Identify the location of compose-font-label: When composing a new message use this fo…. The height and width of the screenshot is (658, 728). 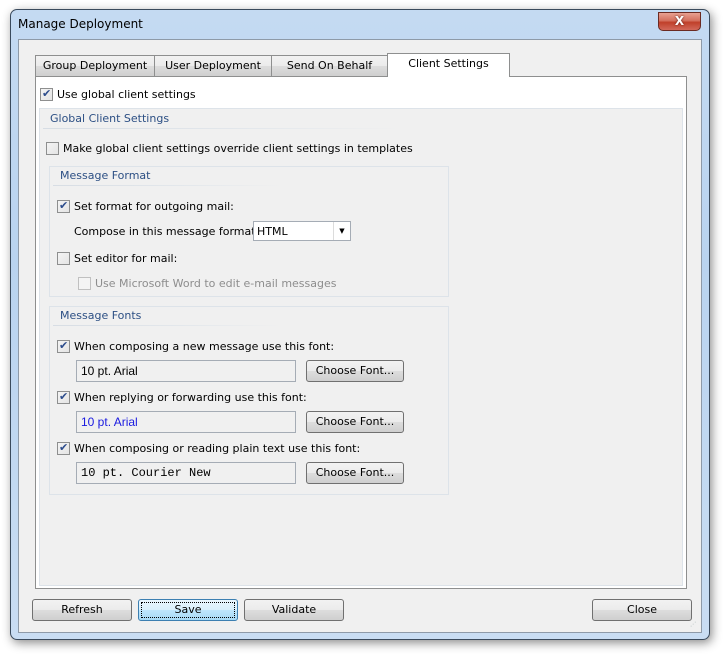
(204, 346).